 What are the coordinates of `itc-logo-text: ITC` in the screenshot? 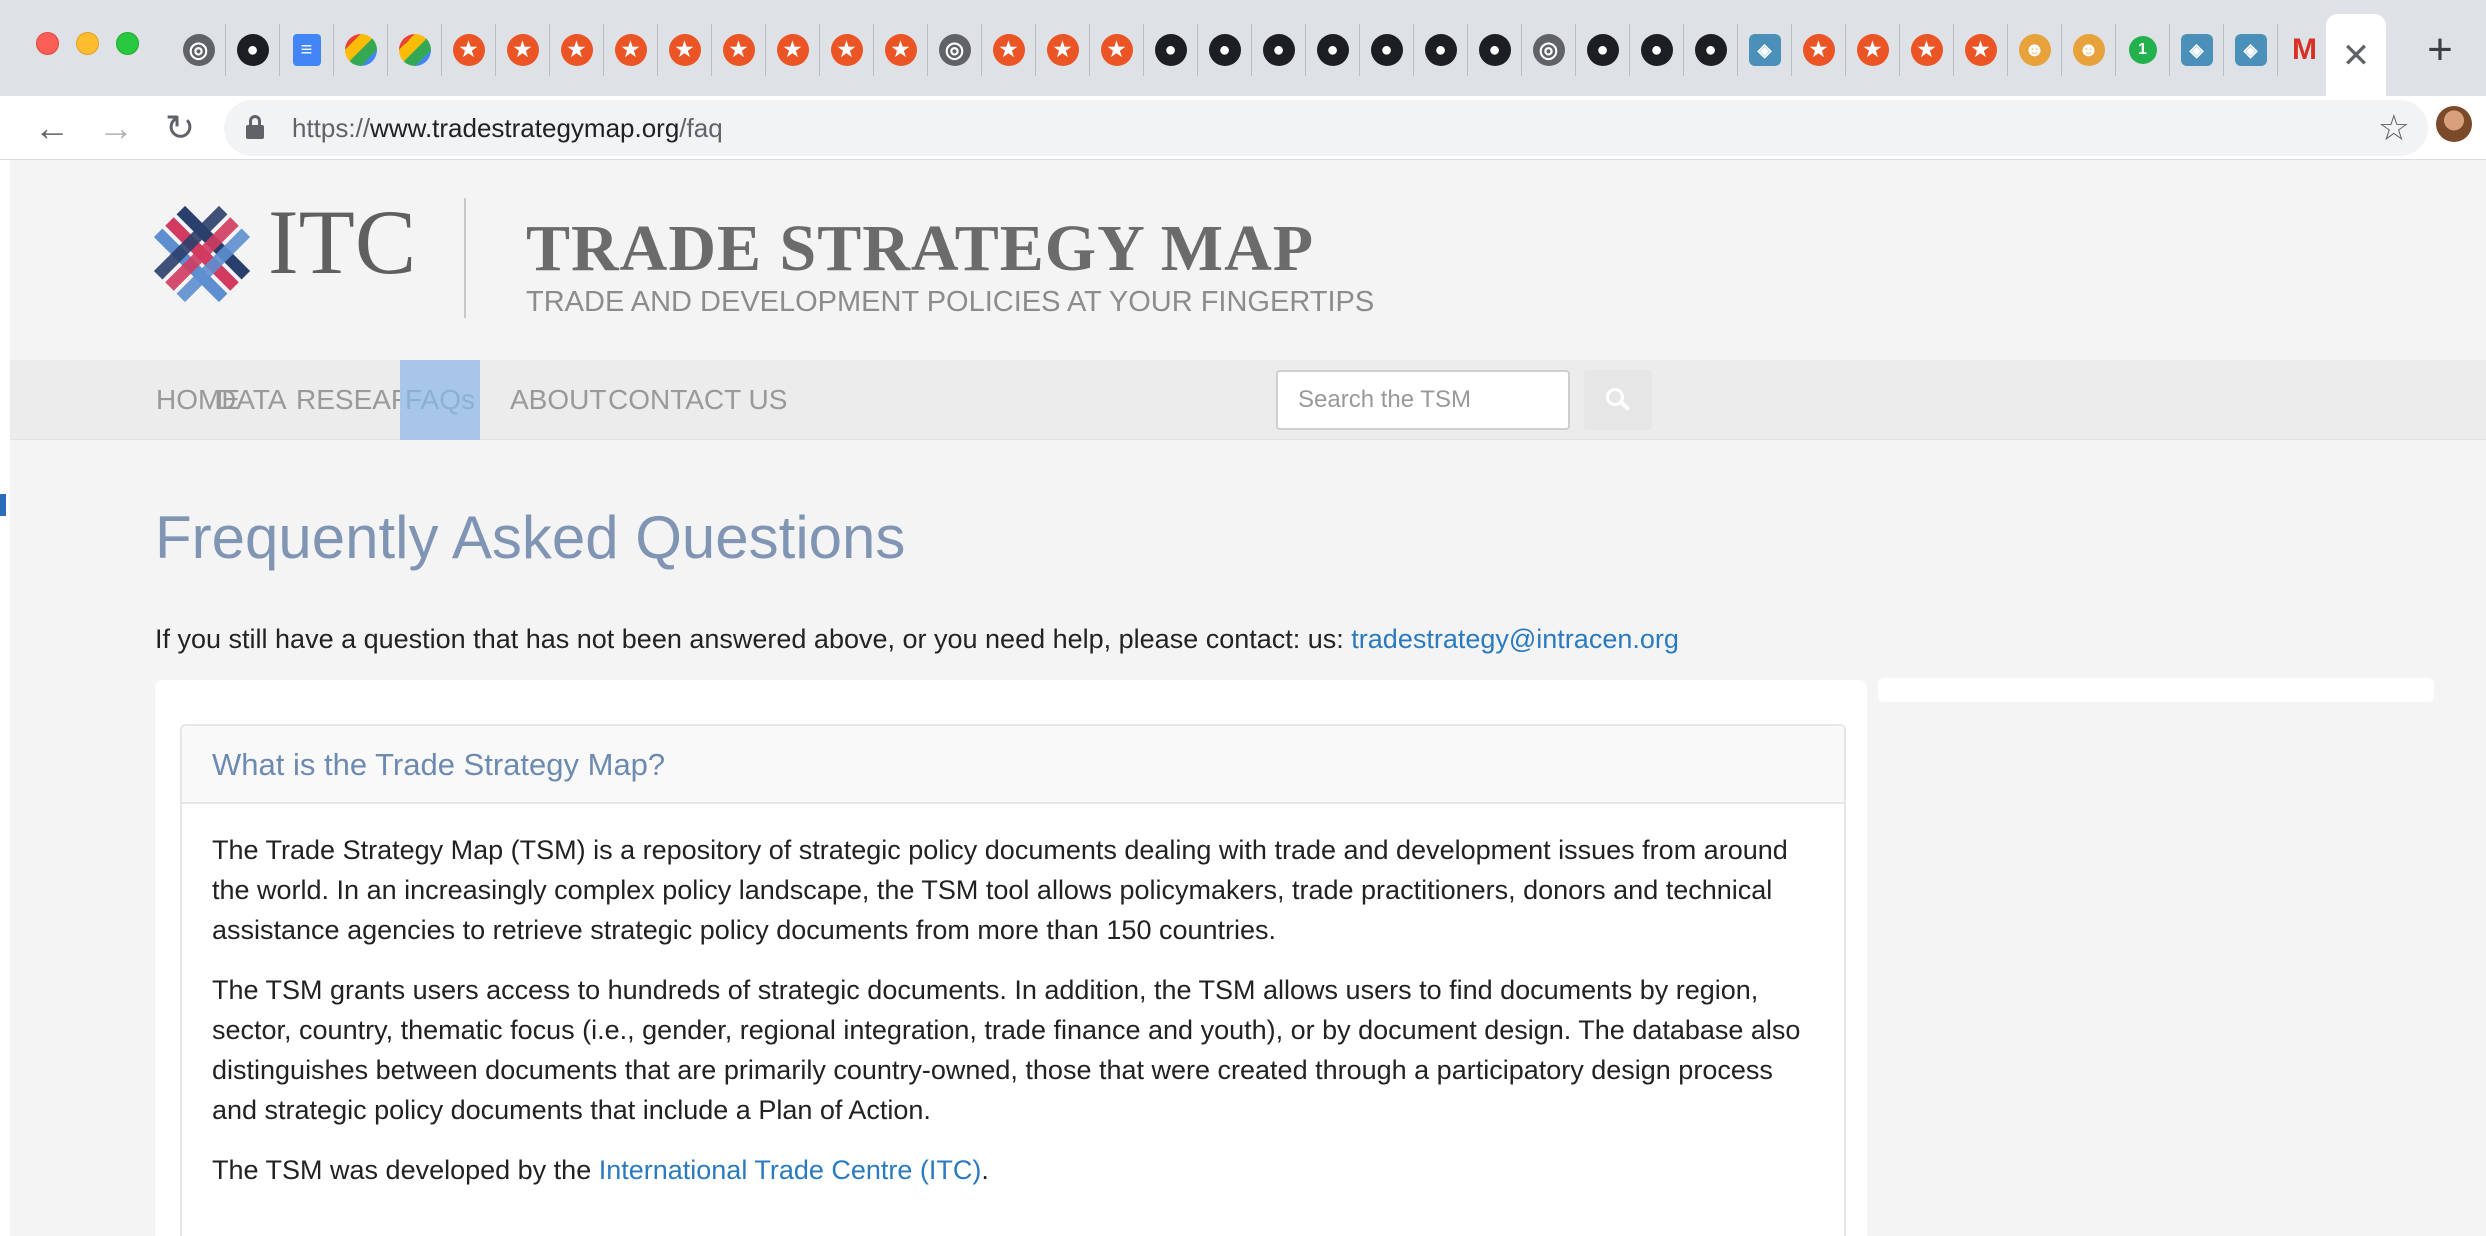 It's located at (342, 242).